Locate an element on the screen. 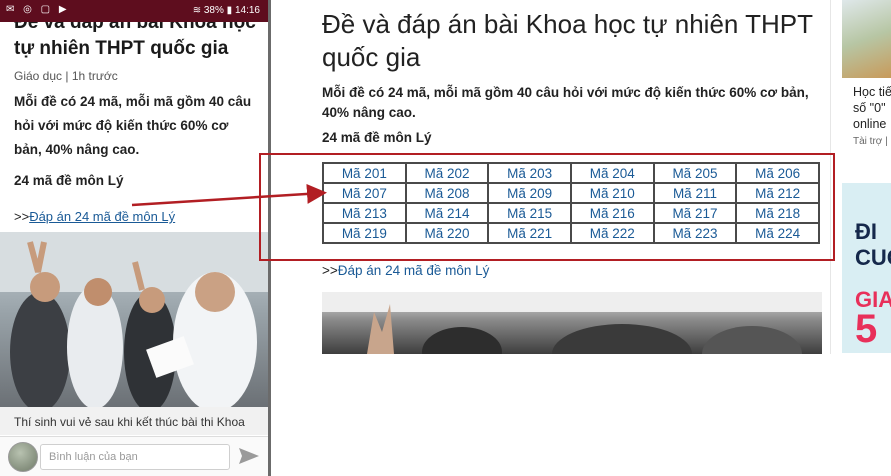 This screenshot has width=891, height=476. mobile-article-photo is located at coordinates (134, 319).